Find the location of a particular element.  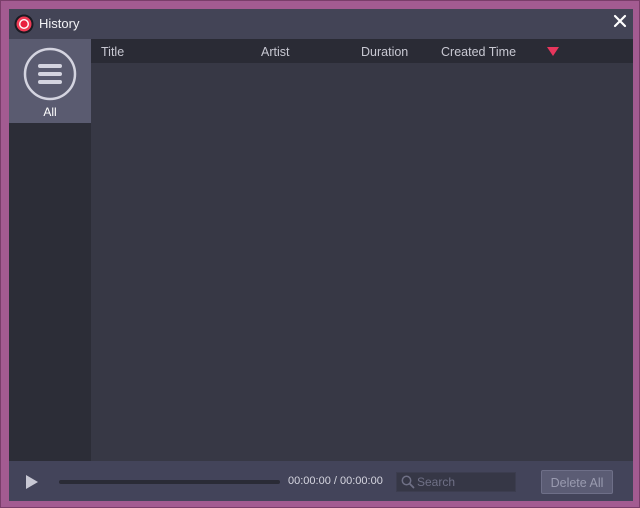

column-header-created-time: Created Time is located at coordinates (478, 52).